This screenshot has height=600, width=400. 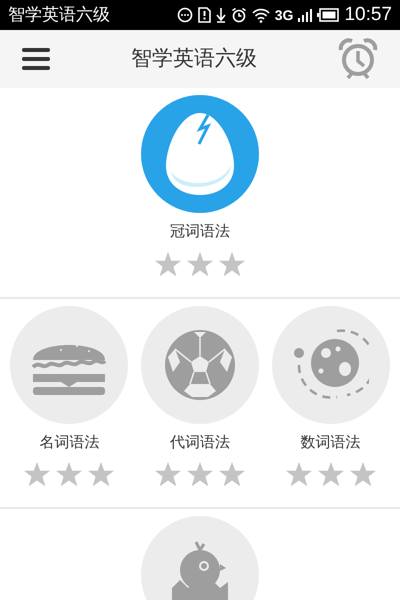 I want to click on app-name: 智学英语六级, so click(x=59, y=15).